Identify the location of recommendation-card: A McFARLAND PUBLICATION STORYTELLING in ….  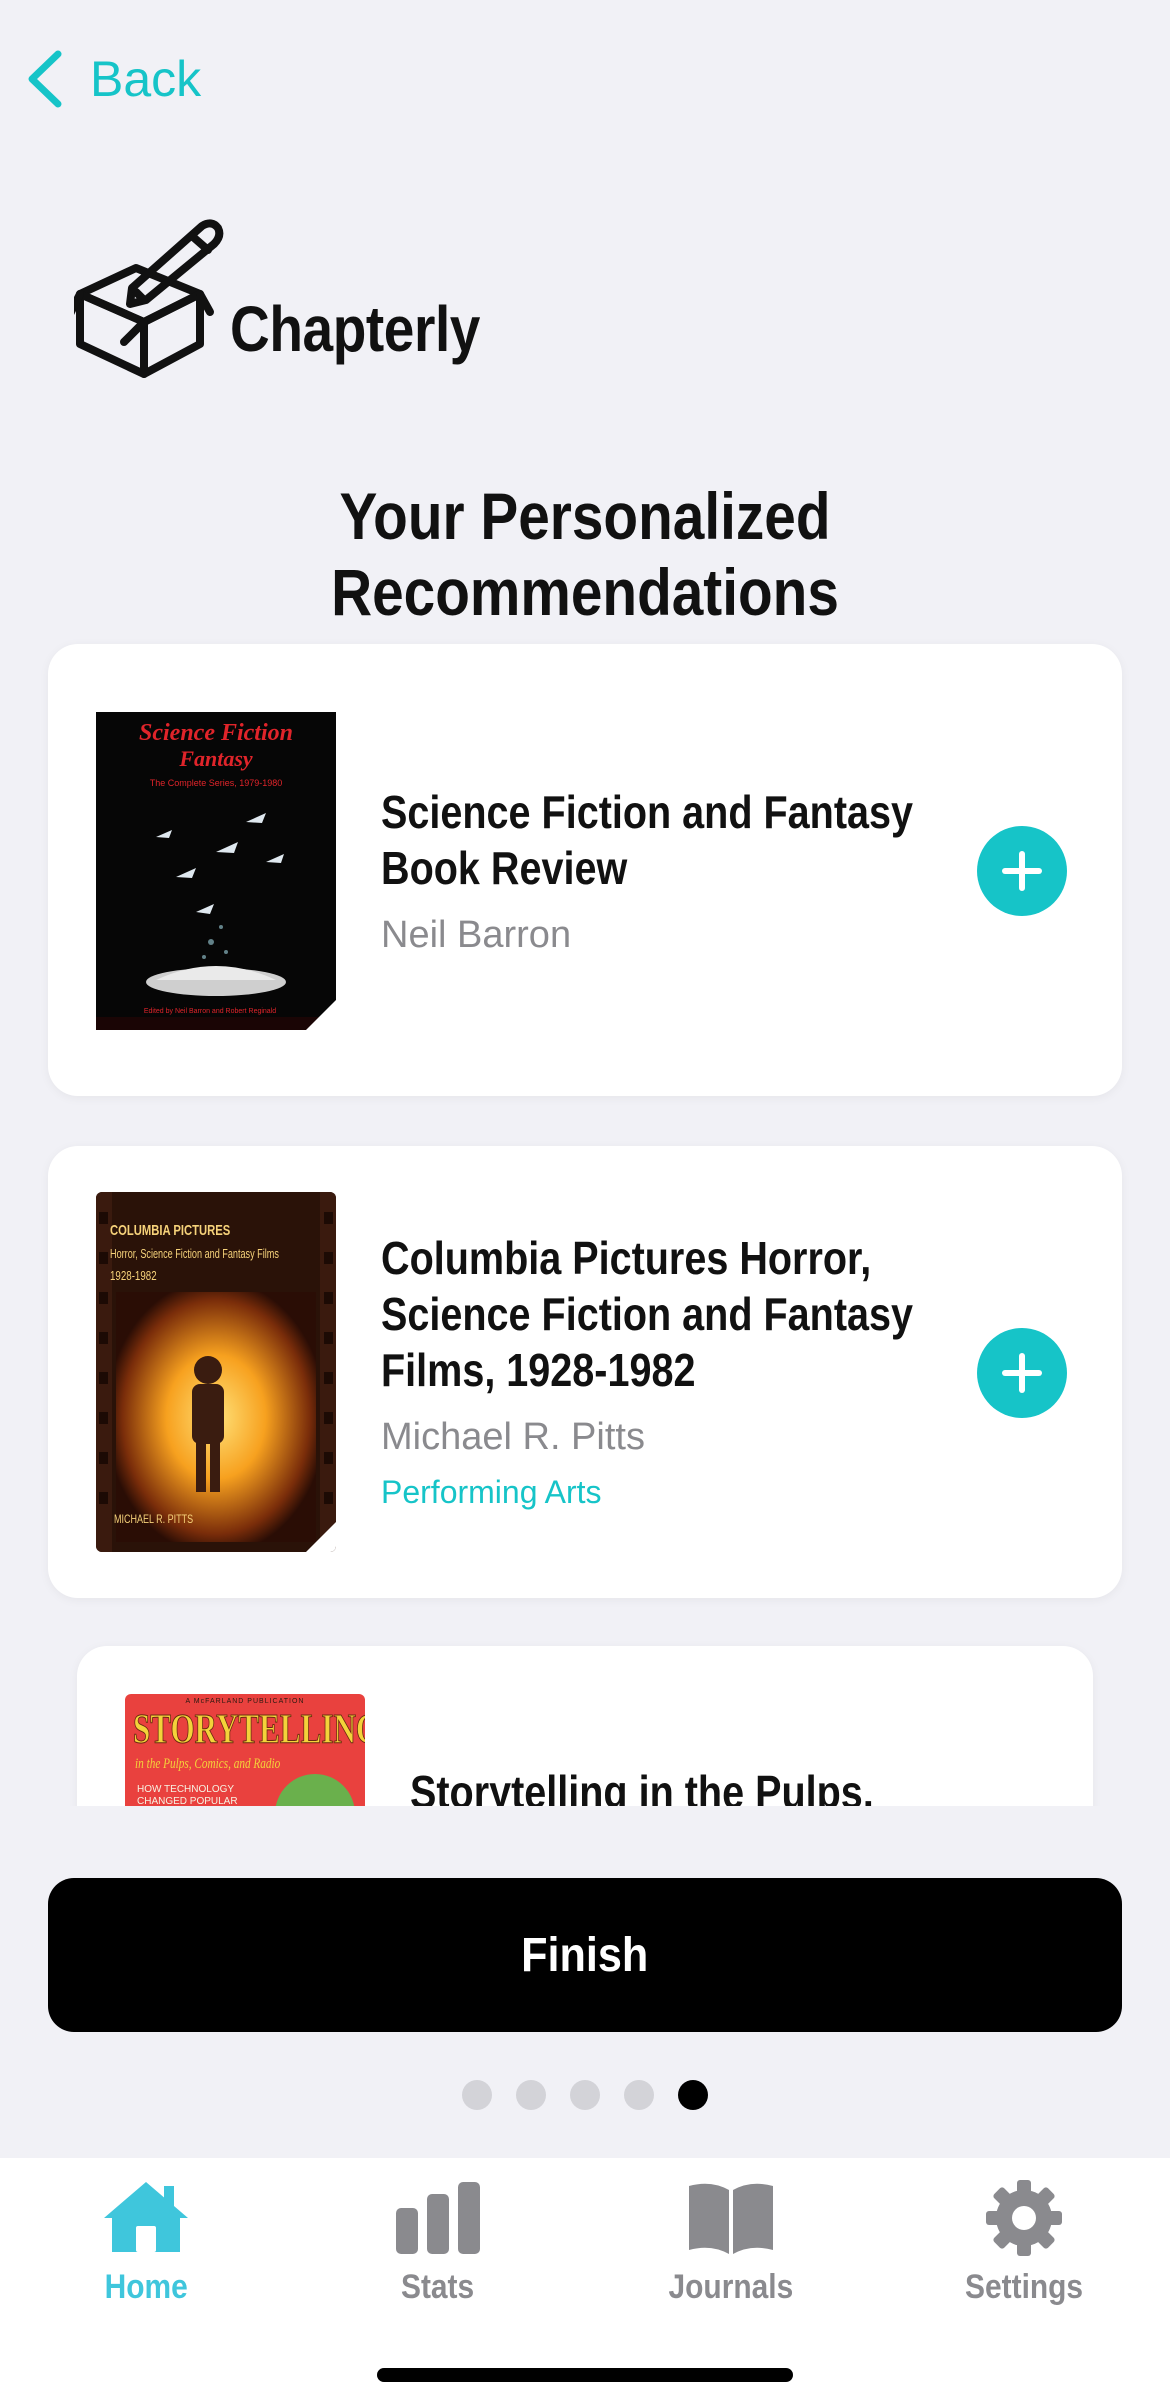
(585, 1726).